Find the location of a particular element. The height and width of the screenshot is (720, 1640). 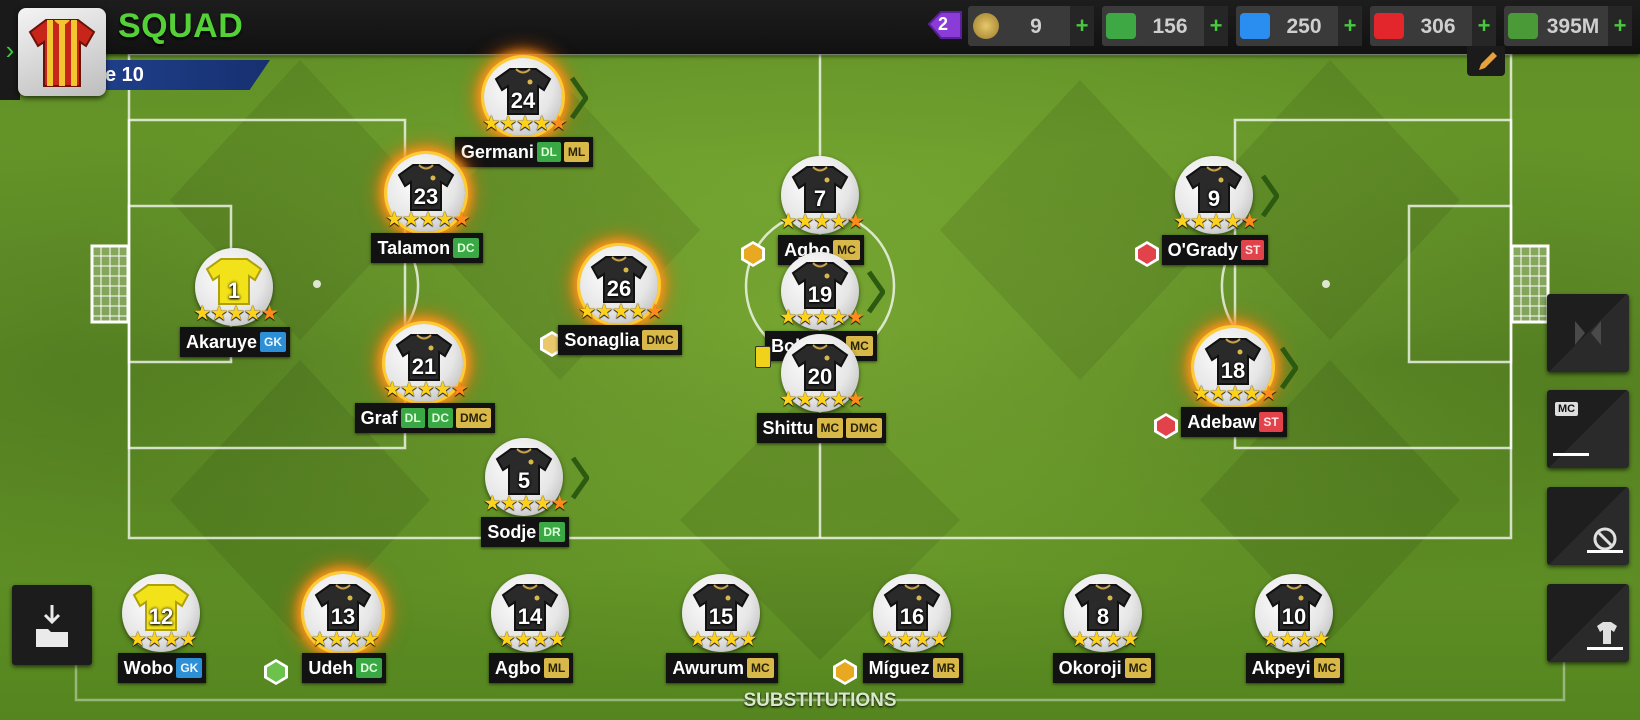

add-cash-button: + is located at coordinates (1216, 26).